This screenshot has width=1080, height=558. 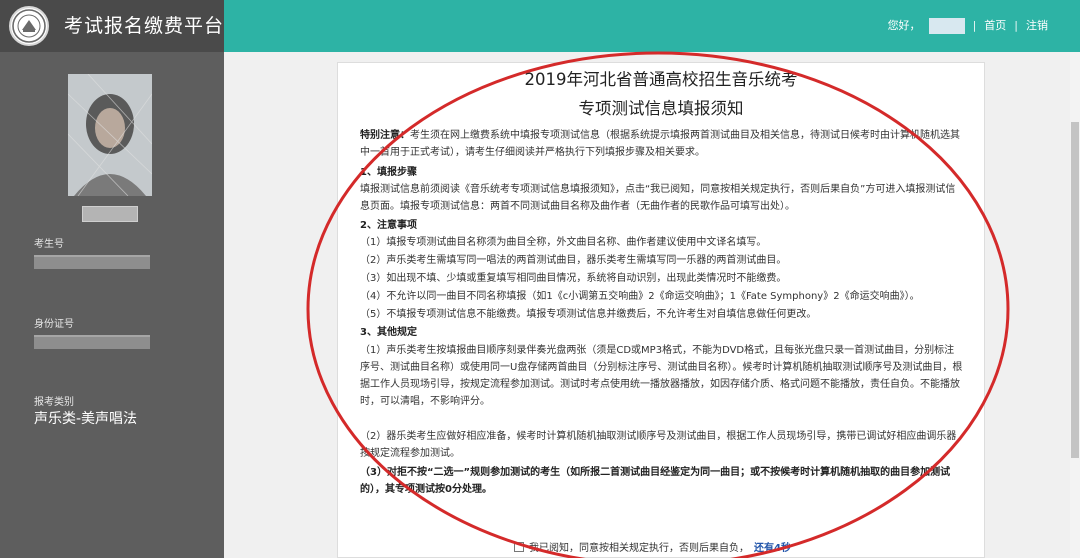 What do you see at coordinates (968, 26) in the screenshot?
I see `user-menu: 您好， | 首页 | 注销` at bounding box center [968, 26].